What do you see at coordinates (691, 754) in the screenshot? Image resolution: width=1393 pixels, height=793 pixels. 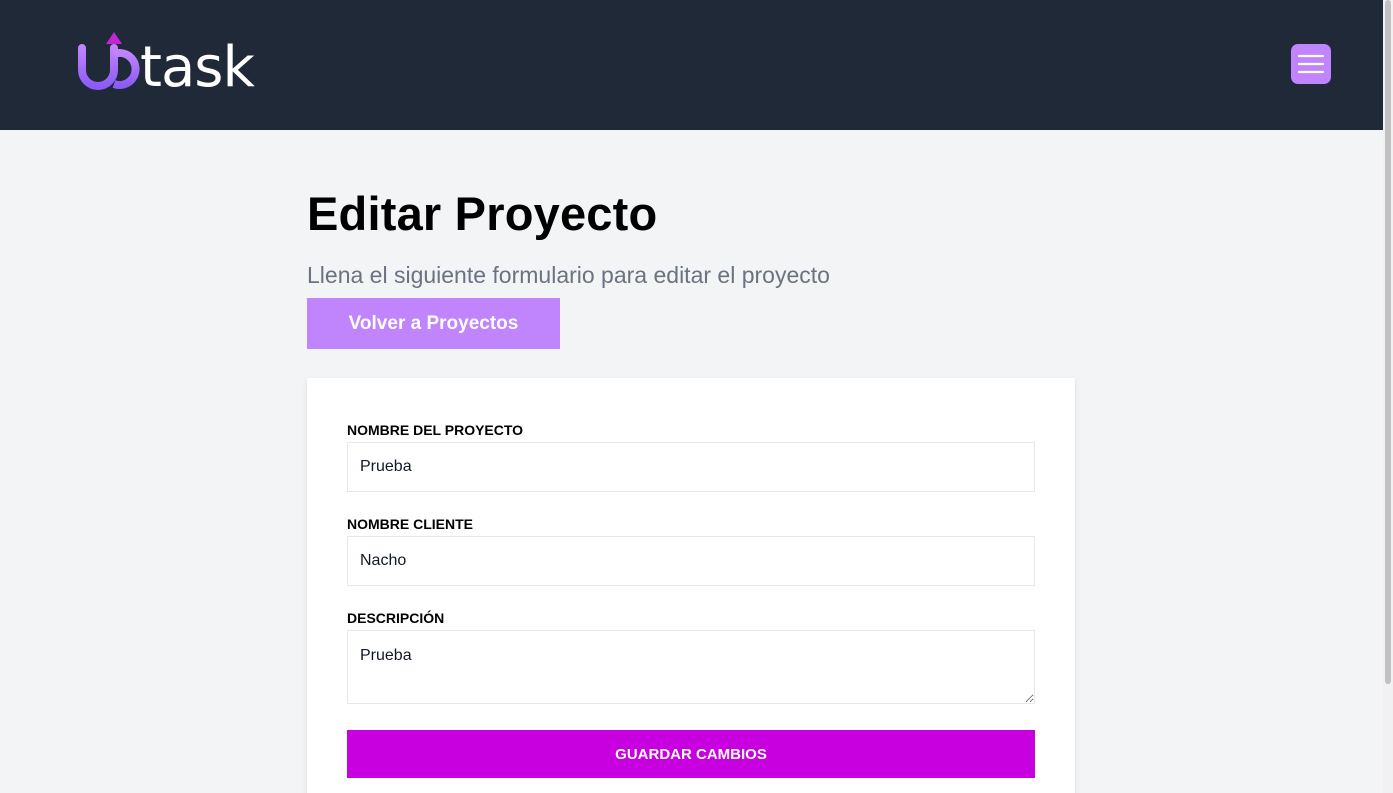 I see `save-changes-button: Guardar Cambios` at bounding box center [691, 754].